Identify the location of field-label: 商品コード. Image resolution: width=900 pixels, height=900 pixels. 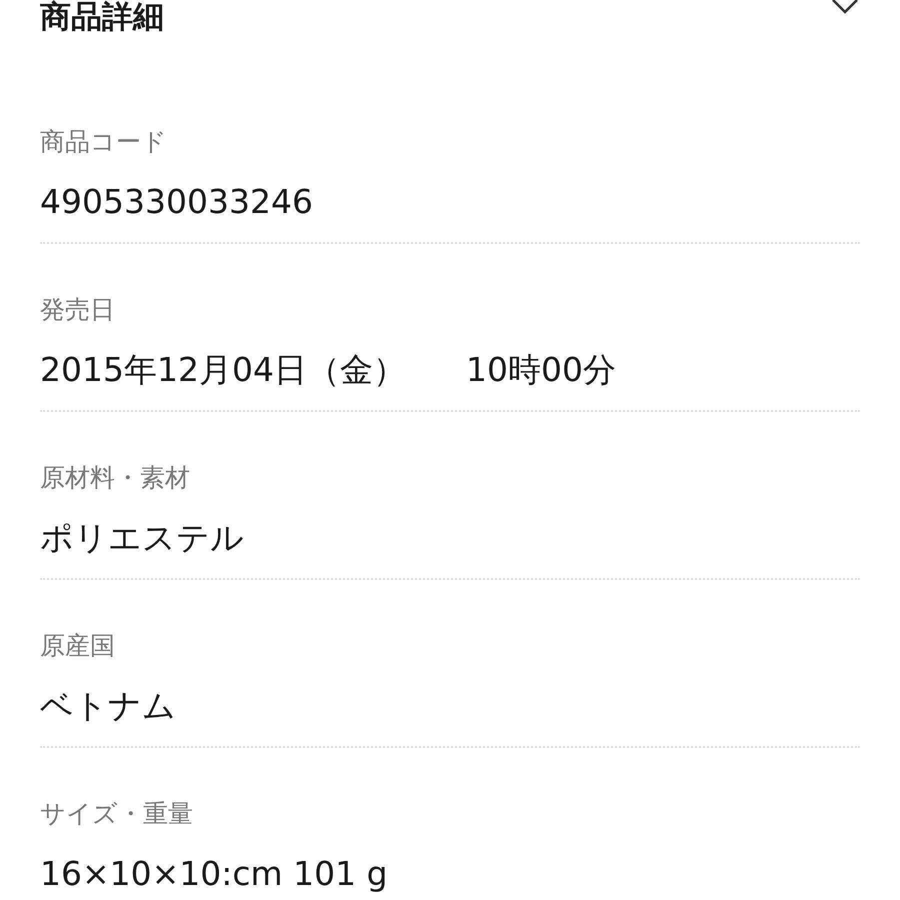
(104, 142).